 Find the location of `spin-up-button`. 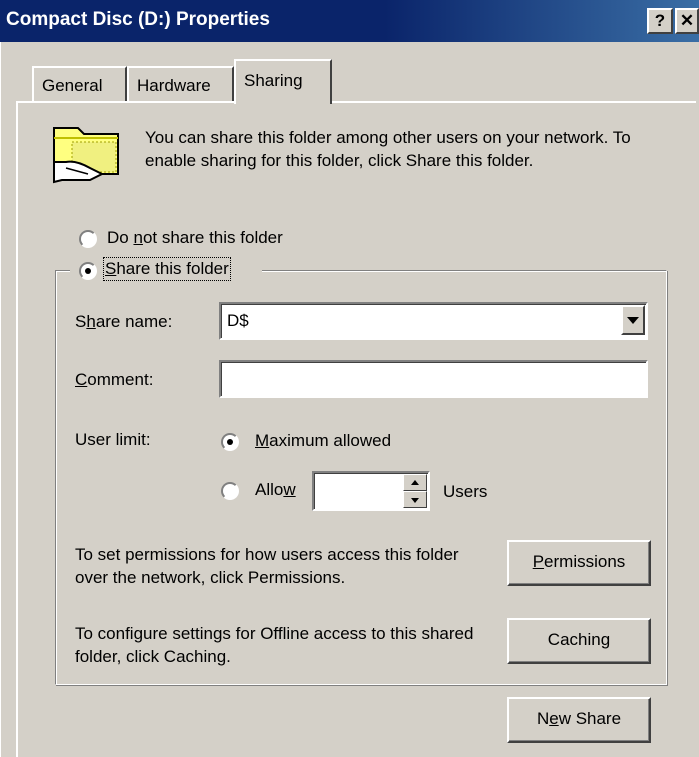

spin-up-button is located at coordinates (415, 482).